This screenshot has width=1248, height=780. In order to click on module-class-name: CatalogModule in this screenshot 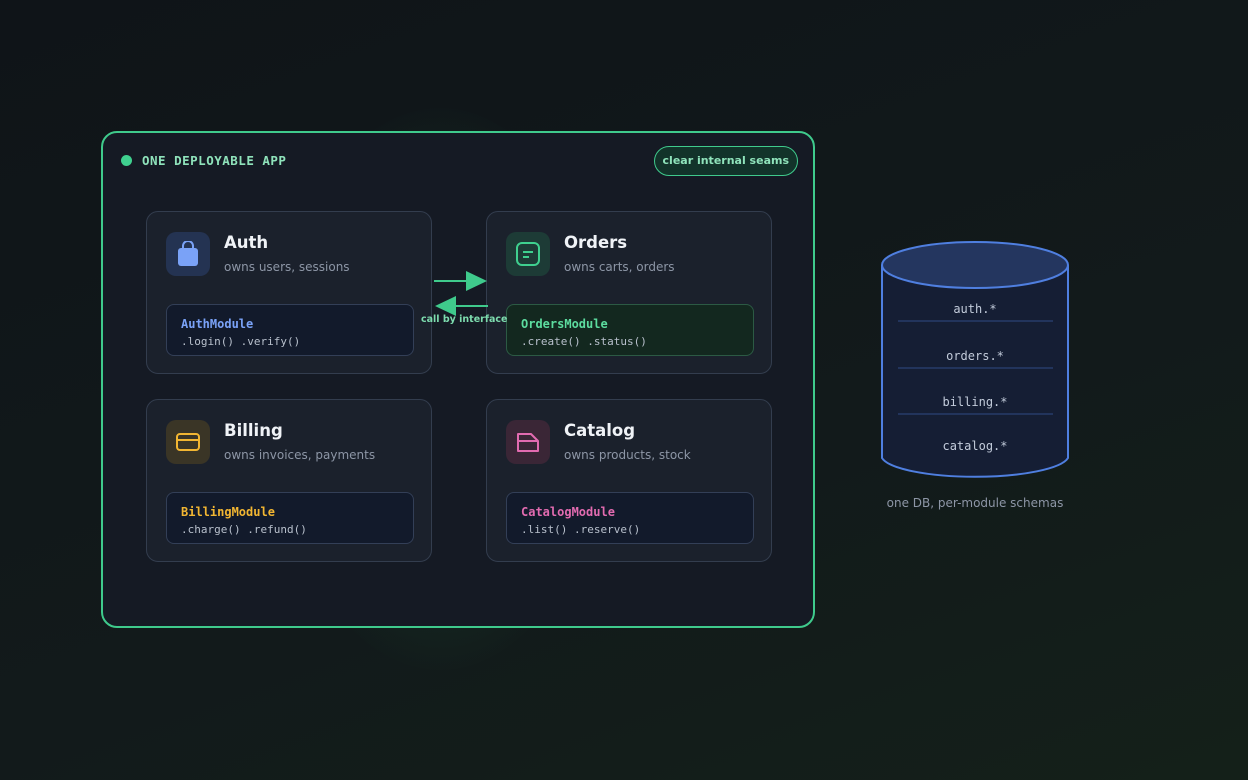, I will do `click(568, 512)`.